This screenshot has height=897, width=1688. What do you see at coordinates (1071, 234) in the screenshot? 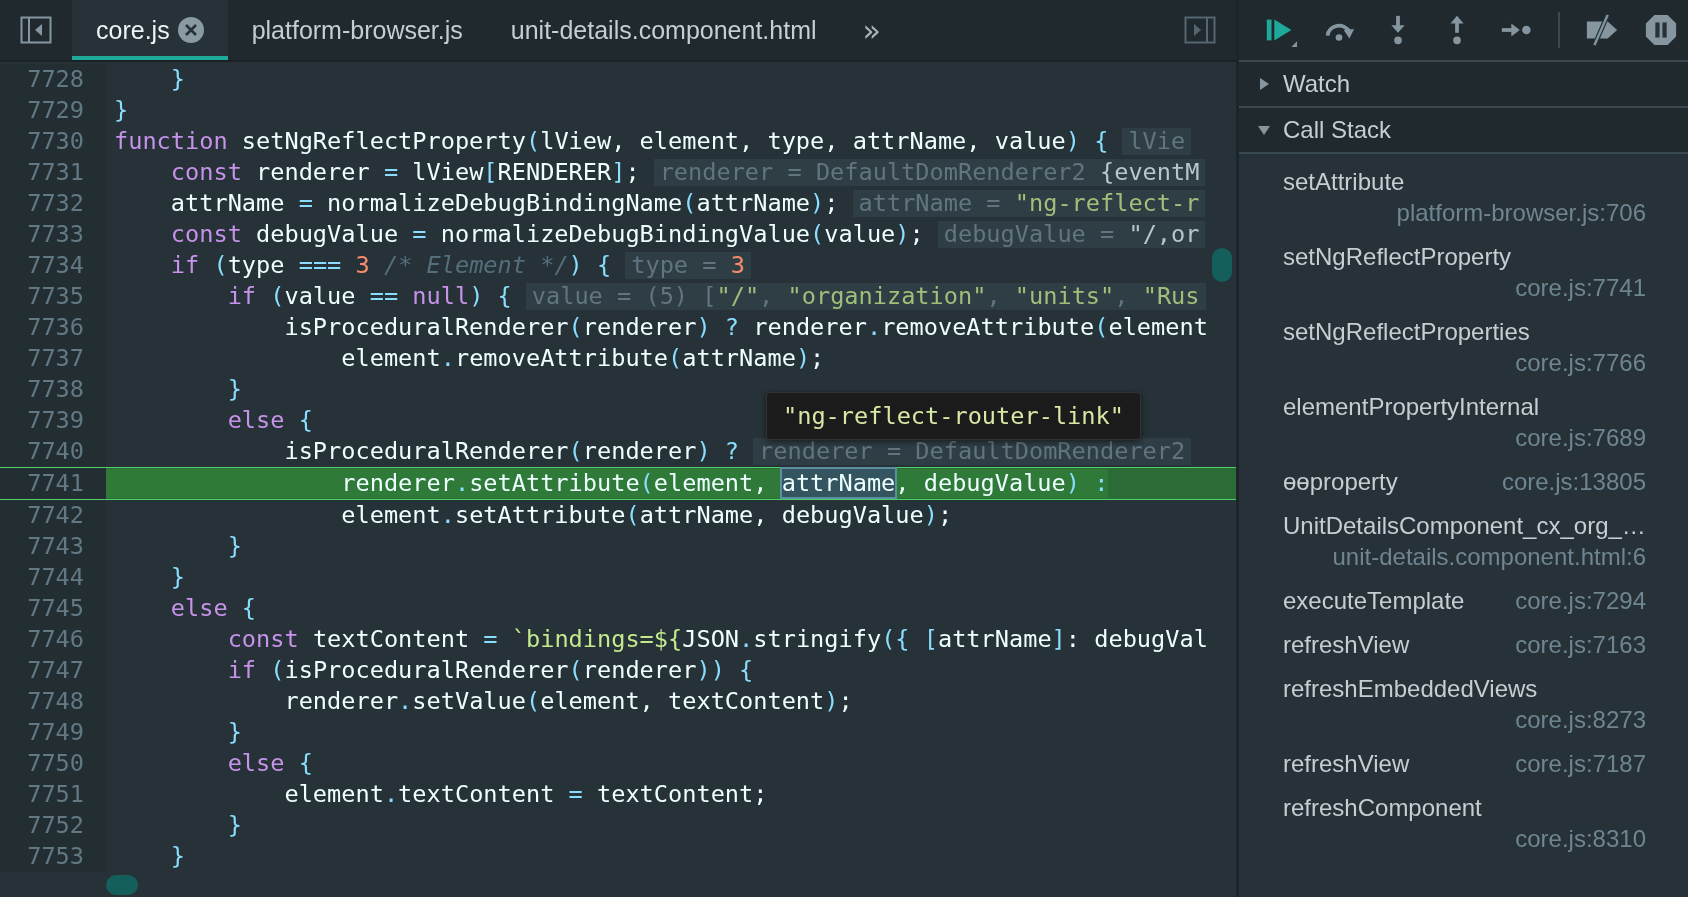
I see `inline-value: debugValue = "/,or` at bounding box center [1071, 234].